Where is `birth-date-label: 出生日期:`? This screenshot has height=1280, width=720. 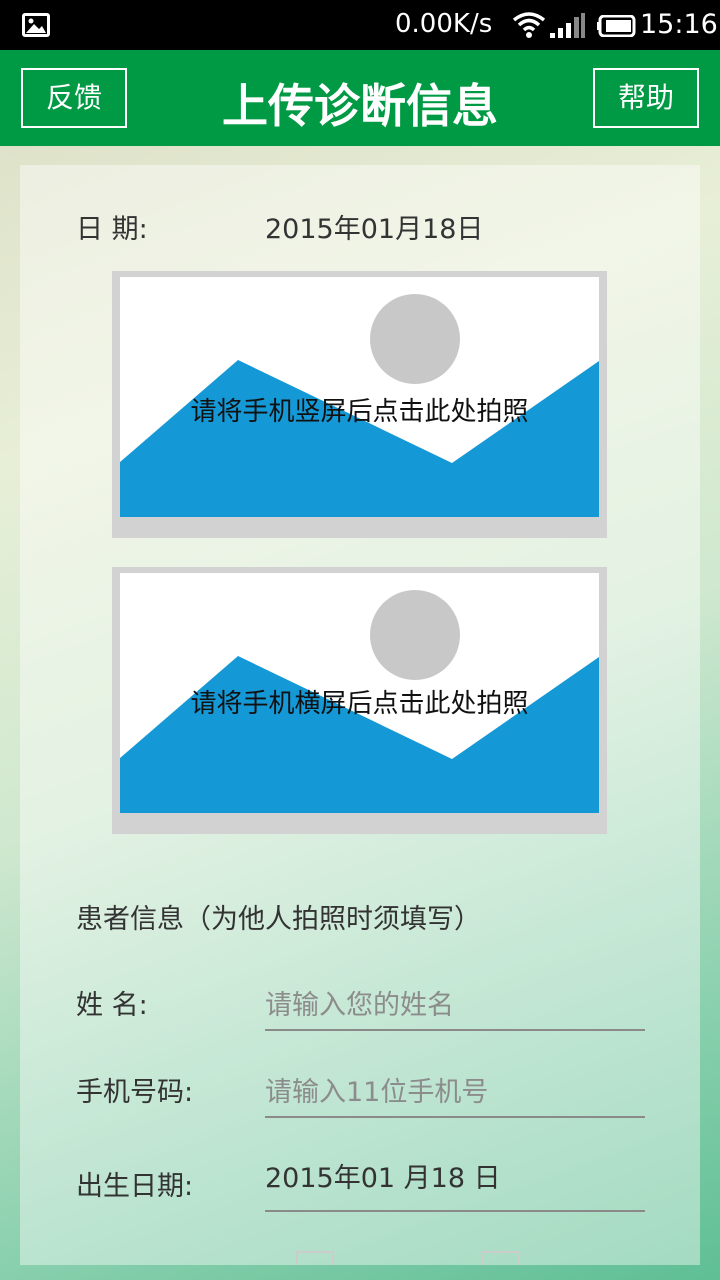 birth-date-label: 出生日期: is located at coordinates (135, 1186).